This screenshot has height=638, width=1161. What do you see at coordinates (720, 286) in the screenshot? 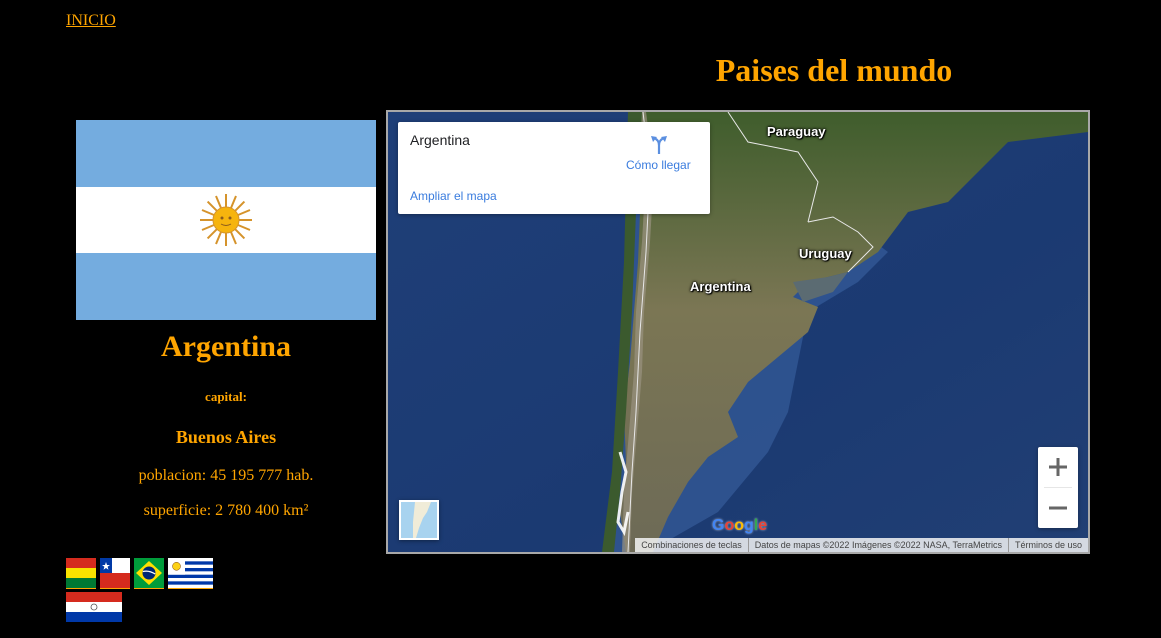
I see `map-label-argentina: Argentina` at bounding box center [720, 286].